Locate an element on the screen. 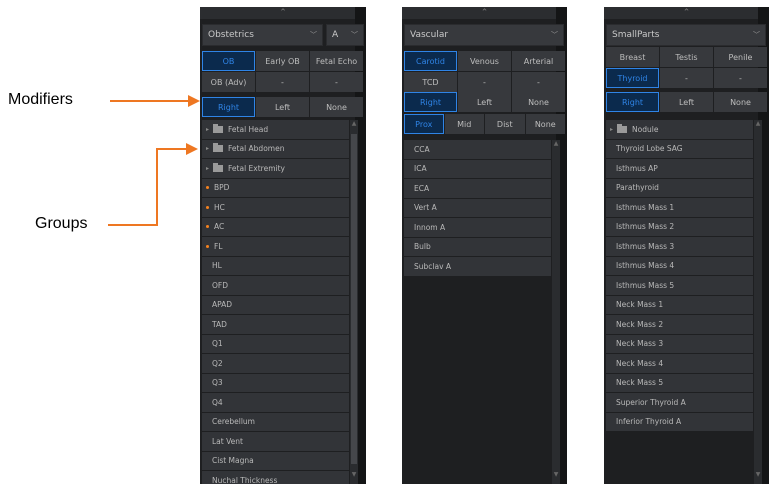 The height and width of the screenshot is (484, 774). list-item: ICA is located at coordinates (477, 168).